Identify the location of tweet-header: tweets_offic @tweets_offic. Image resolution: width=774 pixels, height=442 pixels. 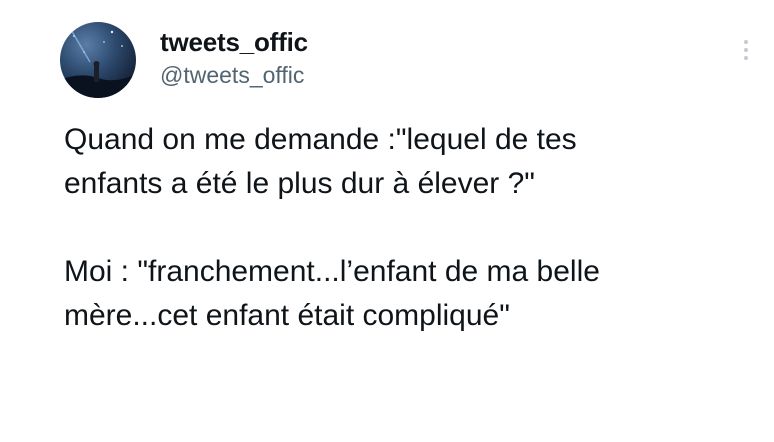
(234, 58).